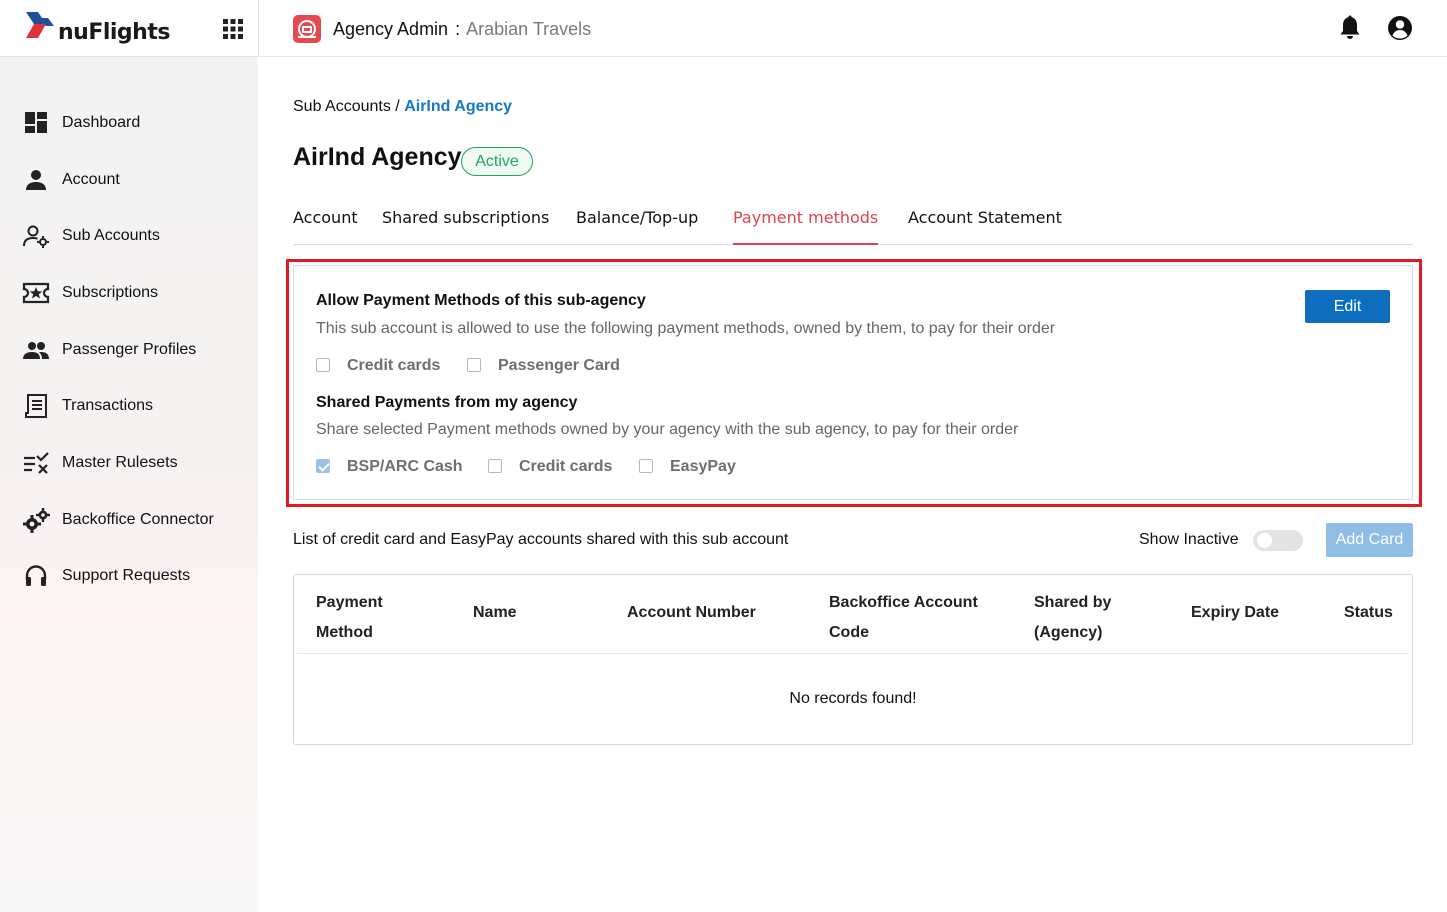  What do you see at coordinates (529, 29) in the screenshot?
I see `organization-name: Arabian Travels` at bounding box center [529, 29].